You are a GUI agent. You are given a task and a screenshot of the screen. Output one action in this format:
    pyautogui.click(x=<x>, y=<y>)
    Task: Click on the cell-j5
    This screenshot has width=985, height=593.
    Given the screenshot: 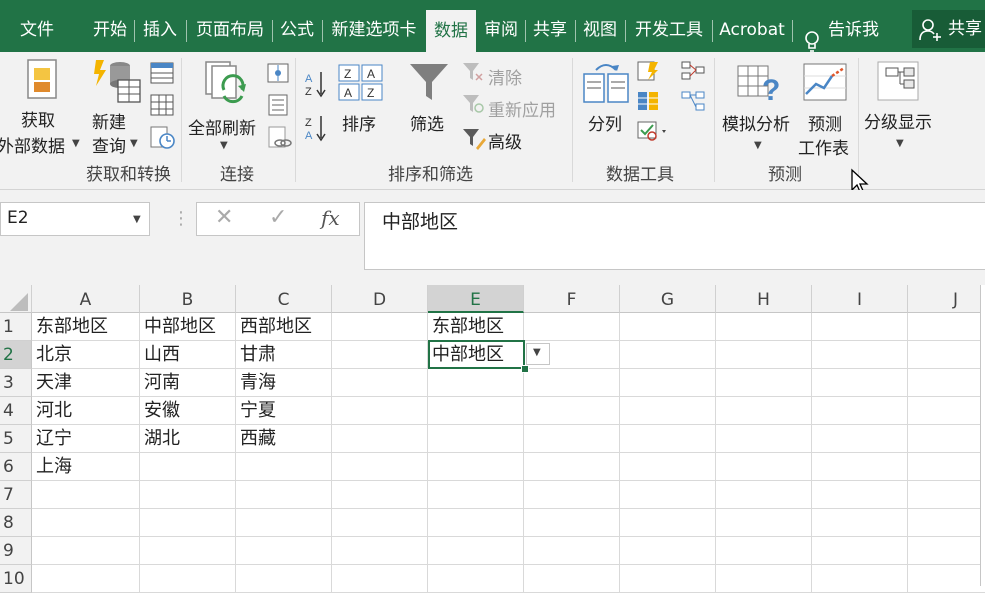 What is the action you would take?
    pyautogui.click(x=946, y=439)
    